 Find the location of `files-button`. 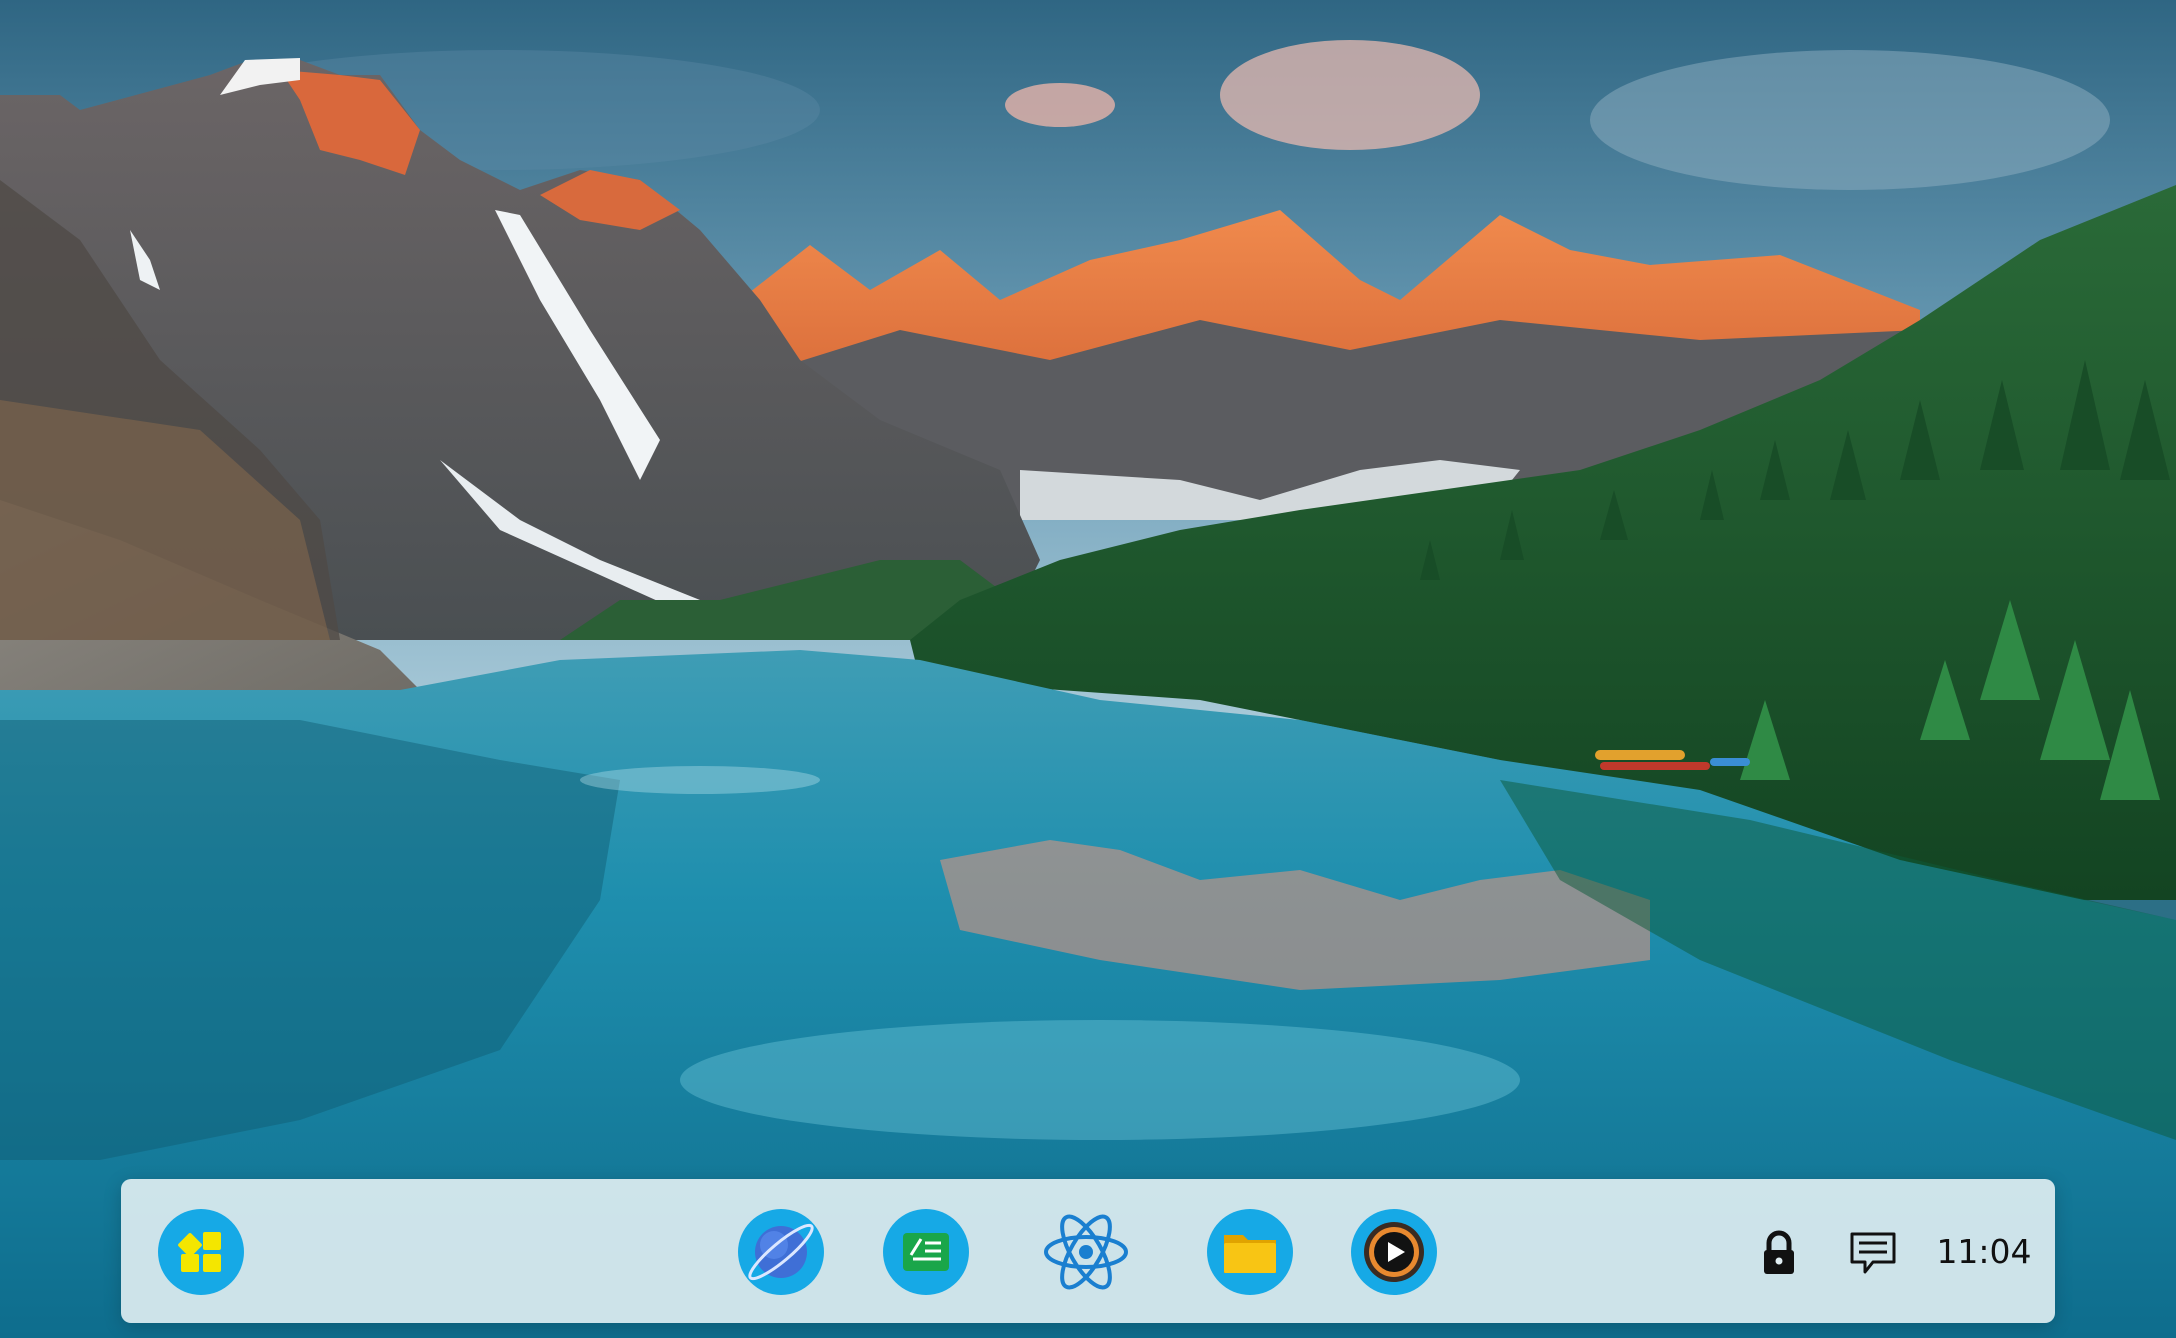

files-button is located at coordinates (1250, 1252).